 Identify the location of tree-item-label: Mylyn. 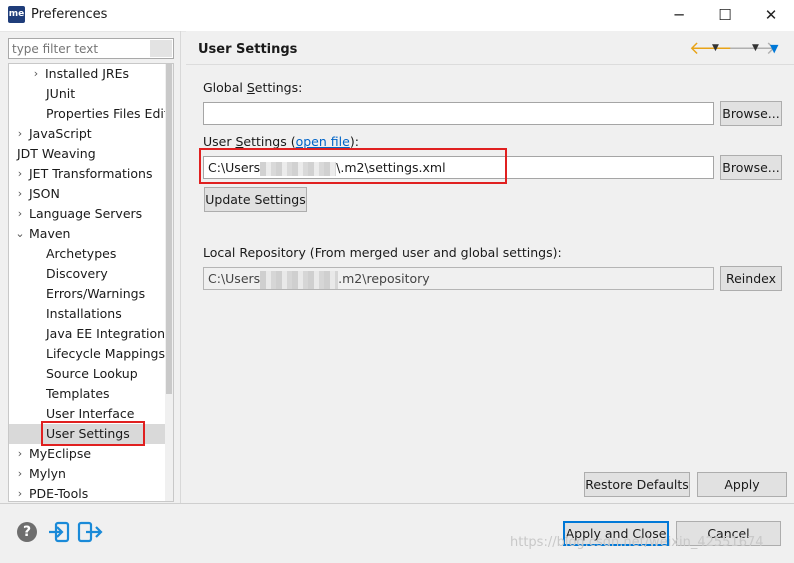
(47, 473).